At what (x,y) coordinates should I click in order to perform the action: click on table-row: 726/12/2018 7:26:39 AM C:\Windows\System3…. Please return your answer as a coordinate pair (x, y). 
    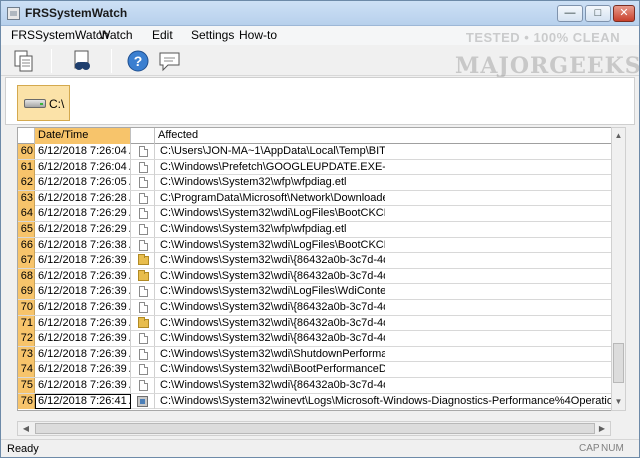
    Looking at the image, I should click on (321, 339).